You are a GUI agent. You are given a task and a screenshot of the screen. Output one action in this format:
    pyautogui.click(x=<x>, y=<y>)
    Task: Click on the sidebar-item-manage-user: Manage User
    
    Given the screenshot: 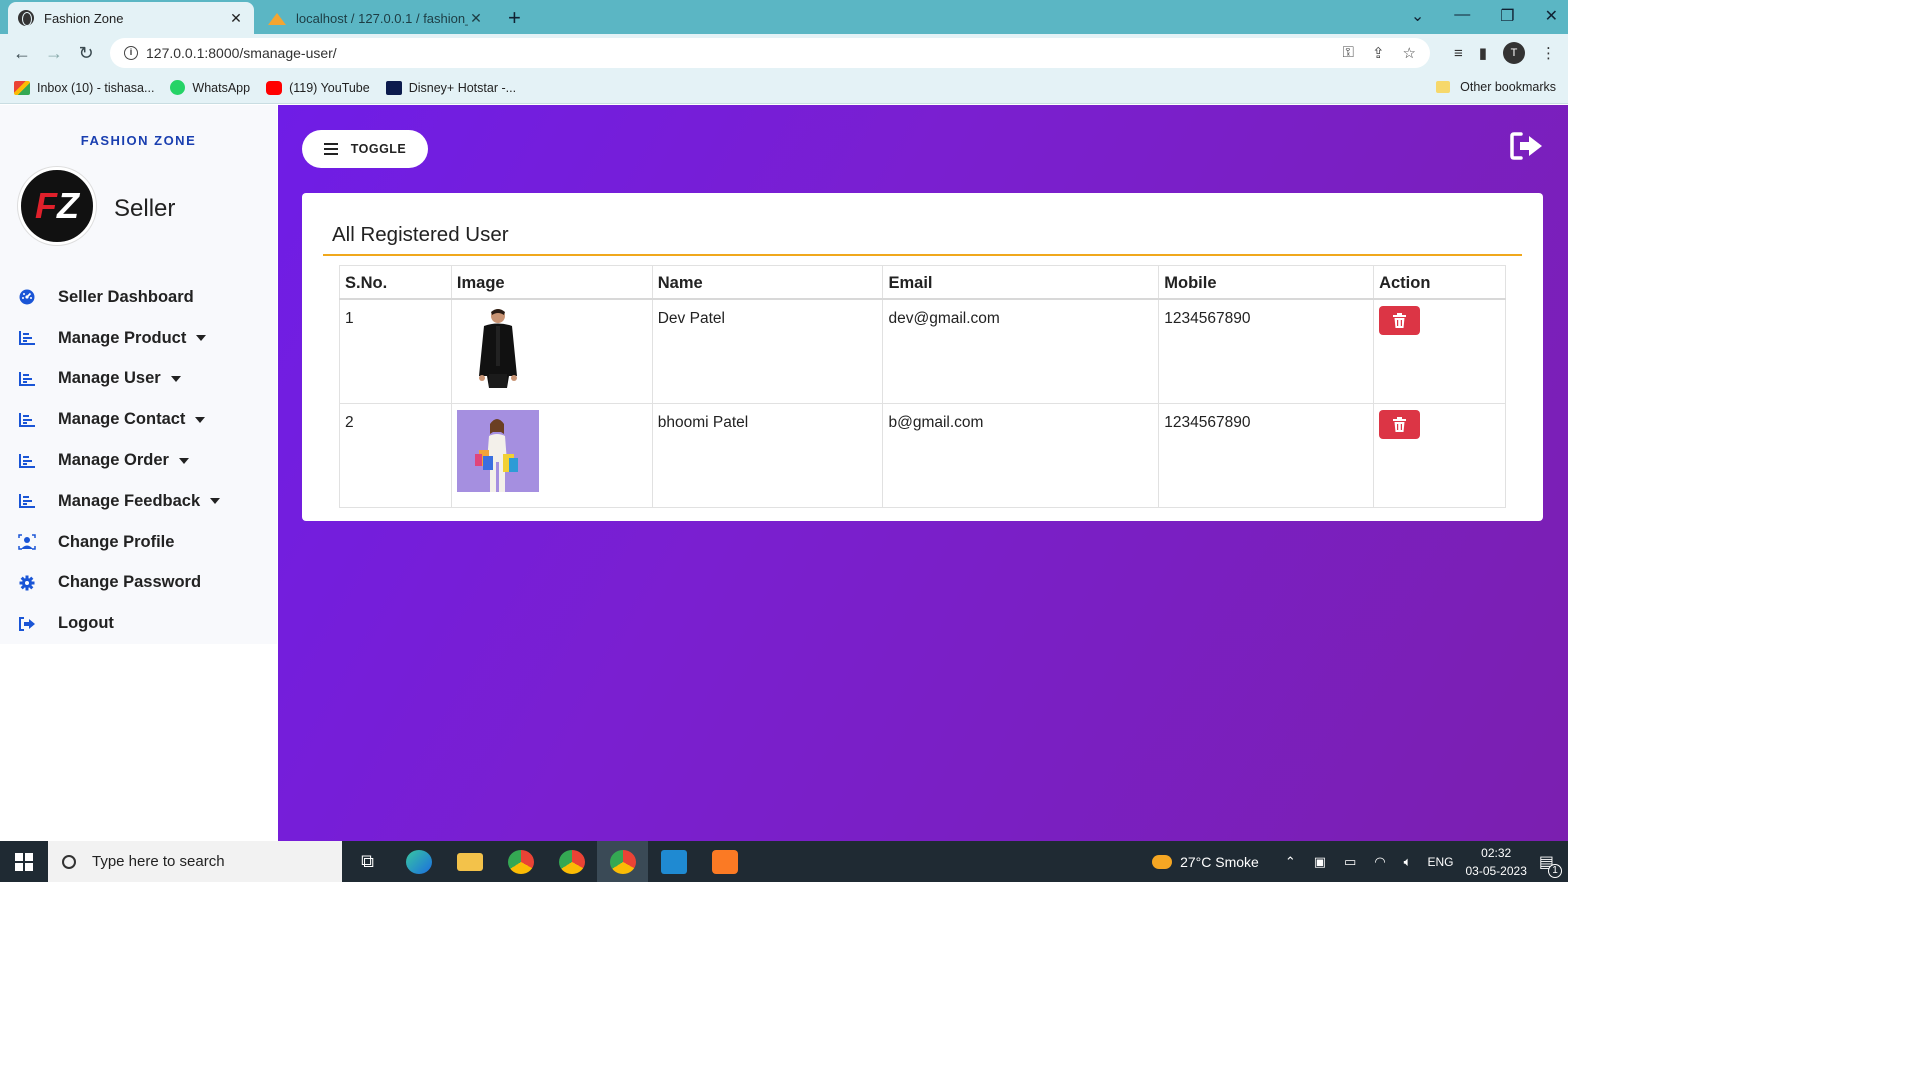 What is the action you would take?
    pyautogui.click(x=138, y=379)
    